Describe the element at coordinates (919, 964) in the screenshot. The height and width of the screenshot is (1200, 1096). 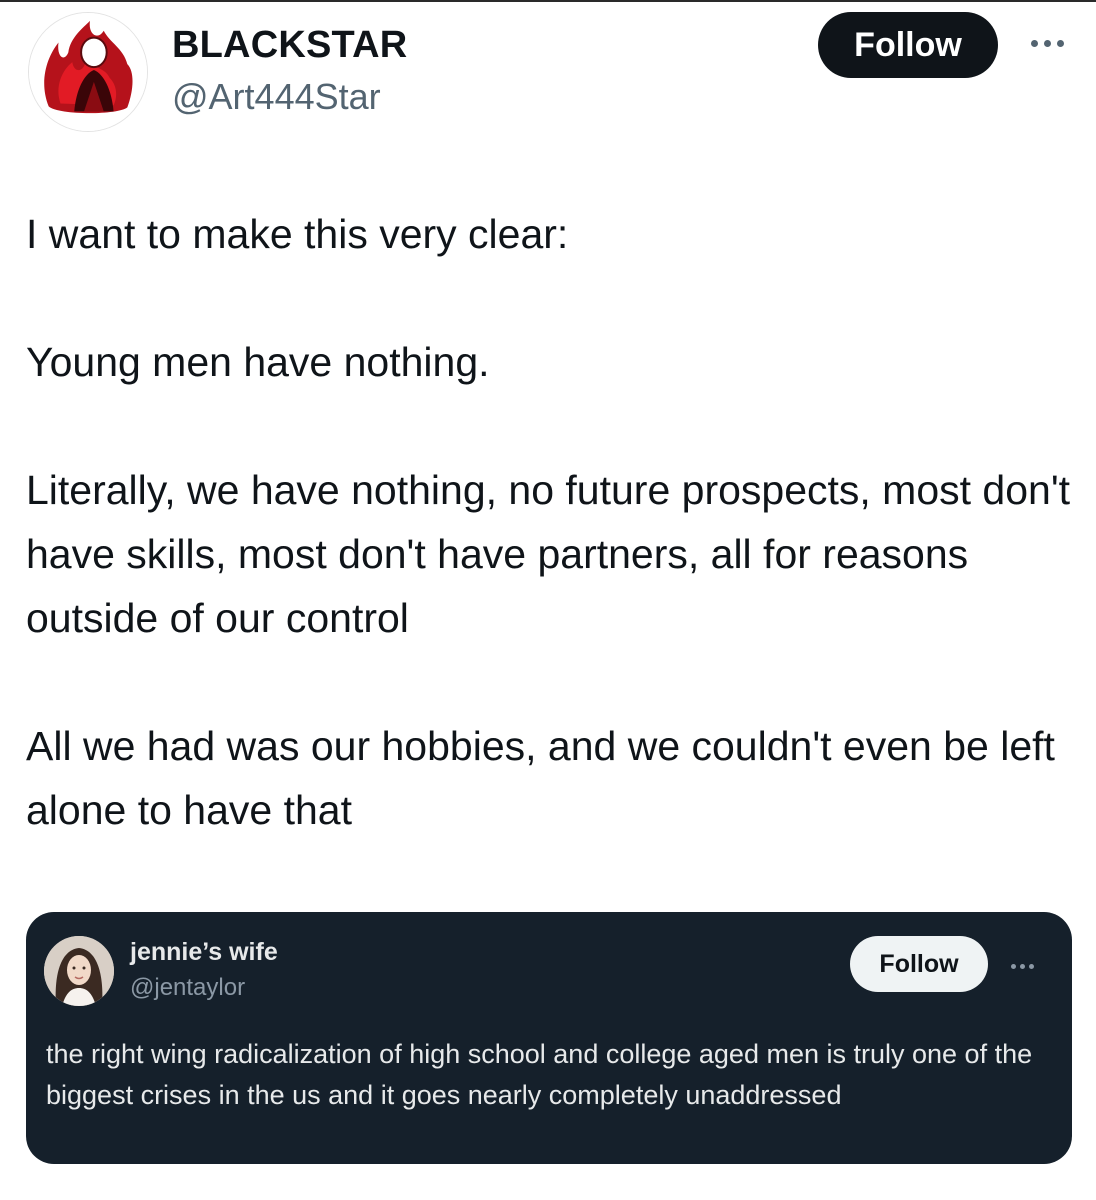
I see `quoted-follow-button: Follow` at that location.